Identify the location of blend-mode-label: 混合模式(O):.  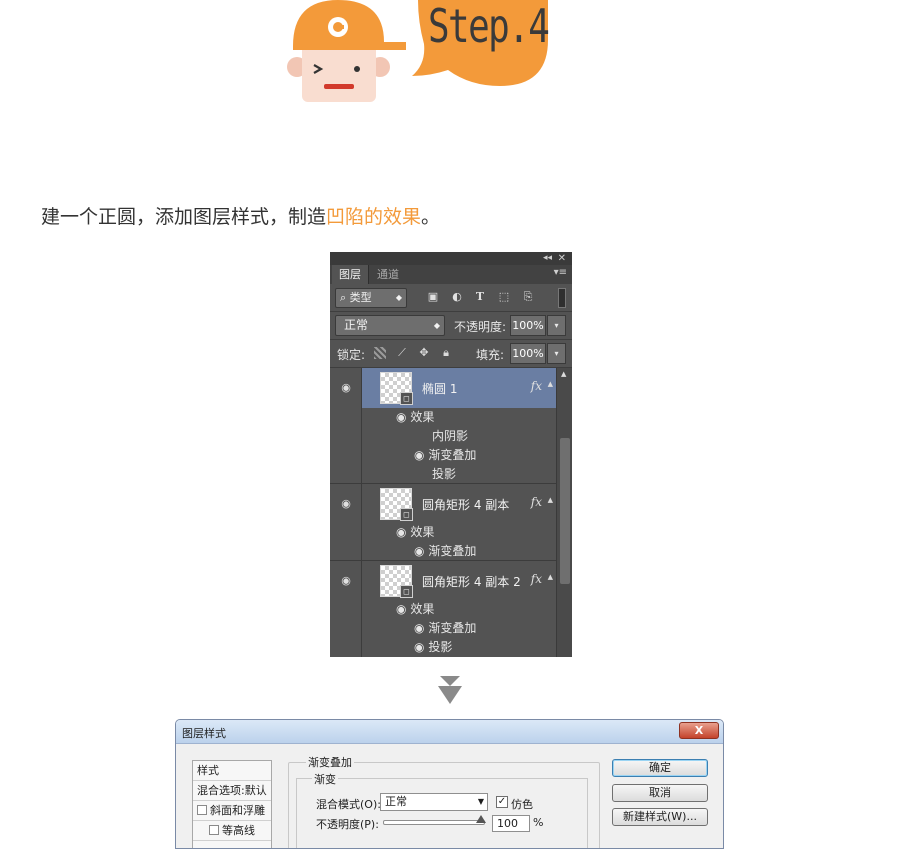
(348, 804).